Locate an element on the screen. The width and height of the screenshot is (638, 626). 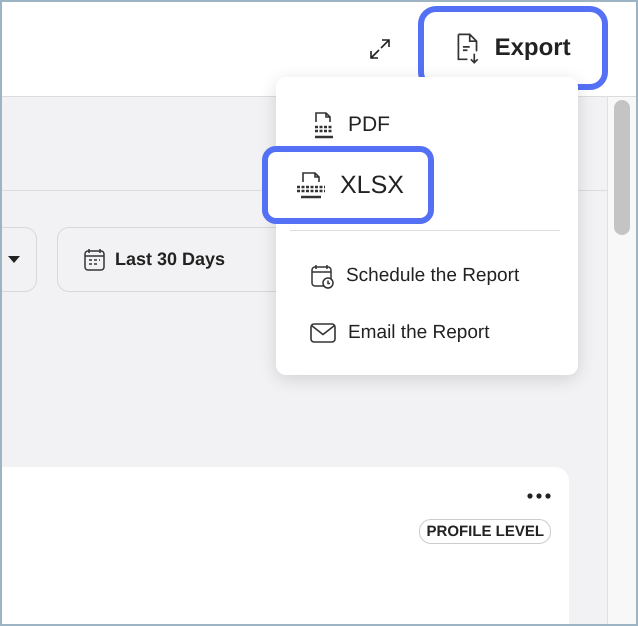
export-menu-item: XLSX is located at coordinates (348, 185).